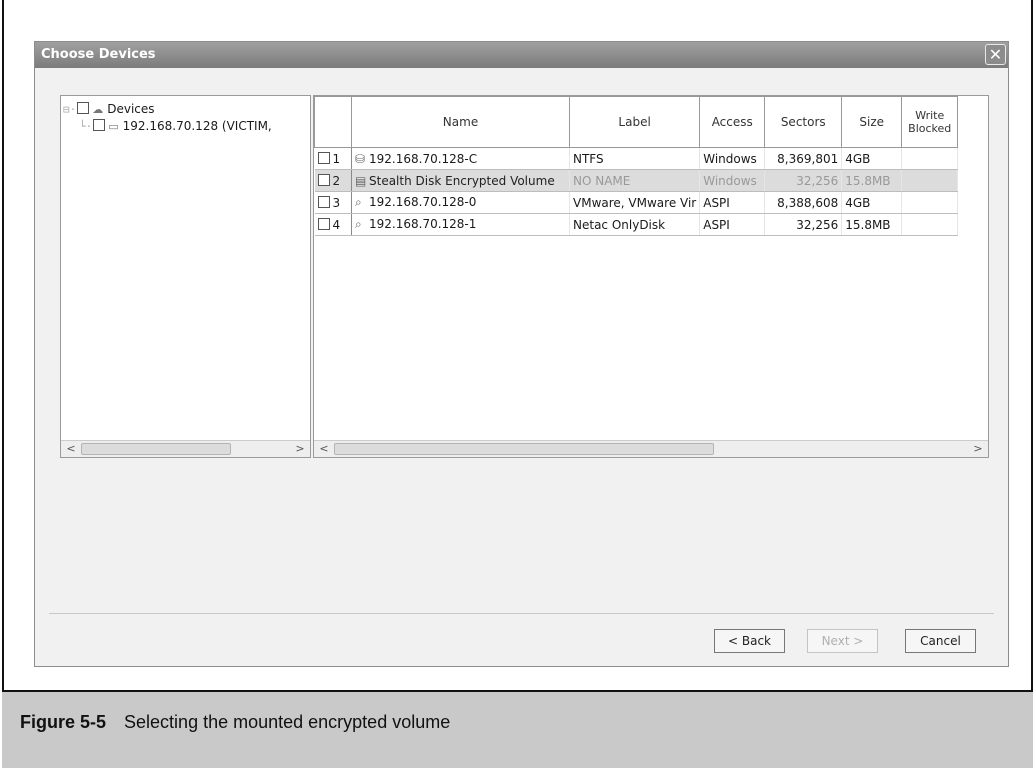  Describe the element at coordinates (803, 158) in the screenshot. I see `row-sectors: 8,369,801` at that location.